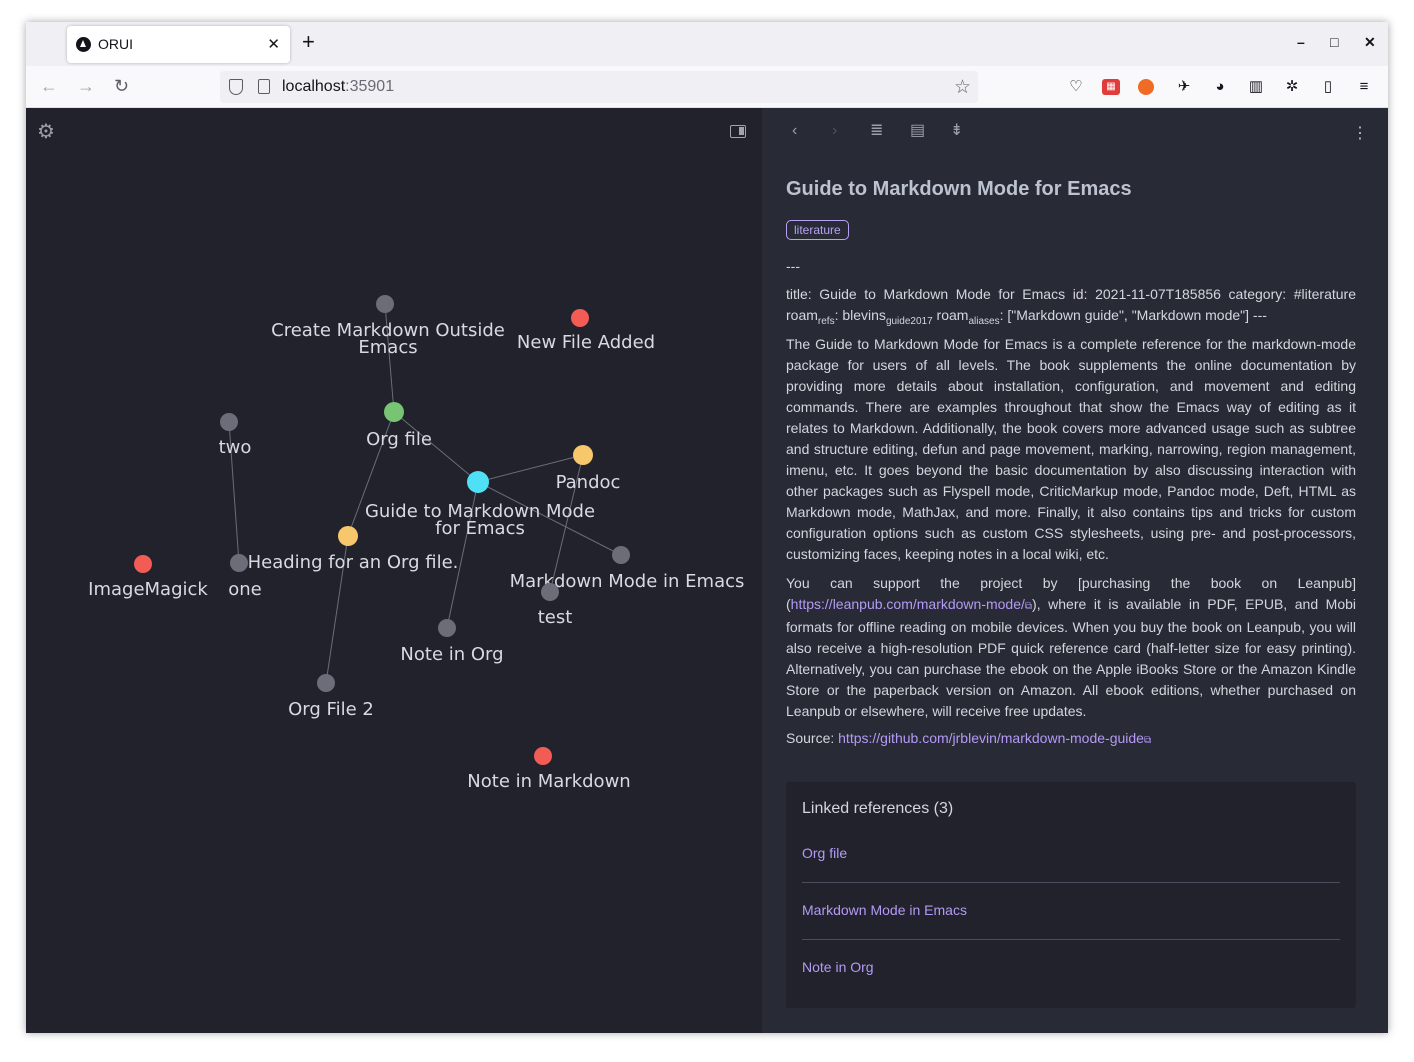 This screenshot has height=1062, width=1414. I want to click on extension-page-icon: ▯, so click(1328, 87).